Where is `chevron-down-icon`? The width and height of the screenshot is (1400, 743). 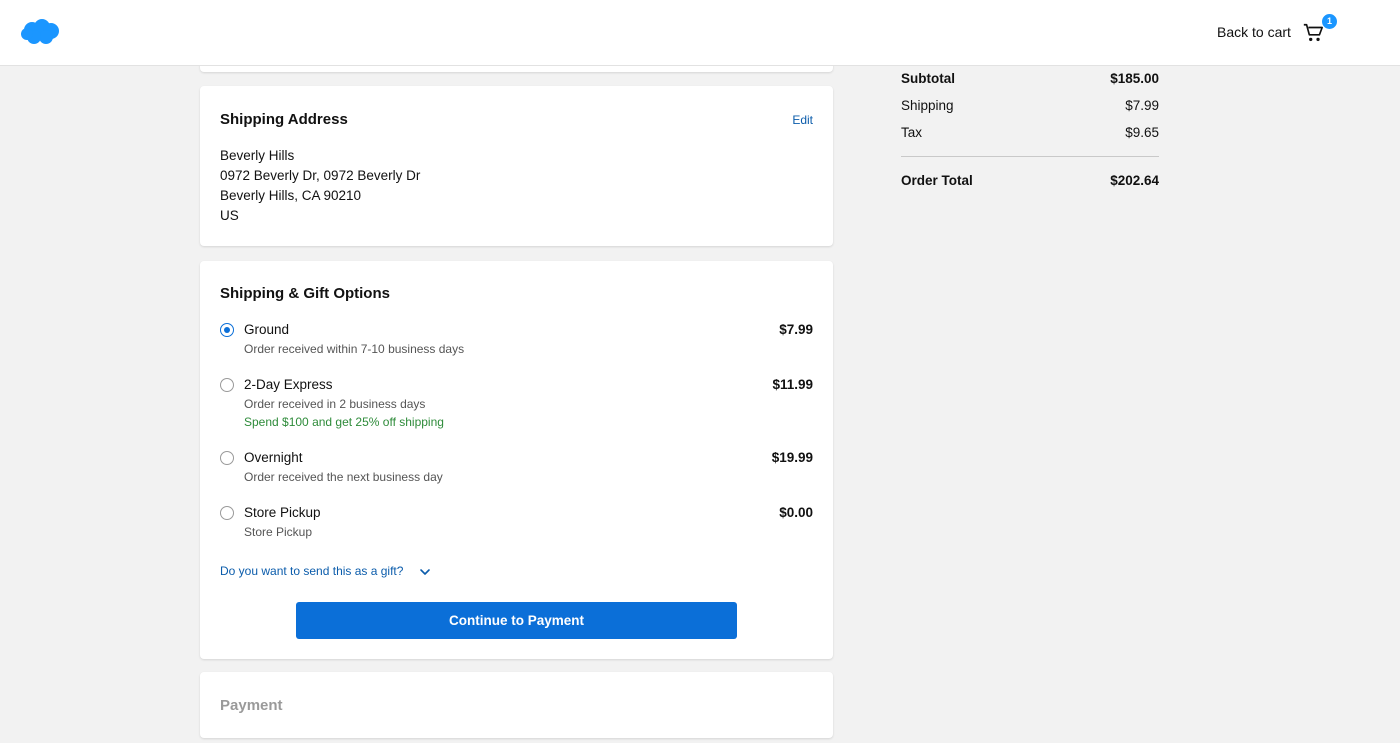
chevron-down-icon is located at coordinates (425, 572).